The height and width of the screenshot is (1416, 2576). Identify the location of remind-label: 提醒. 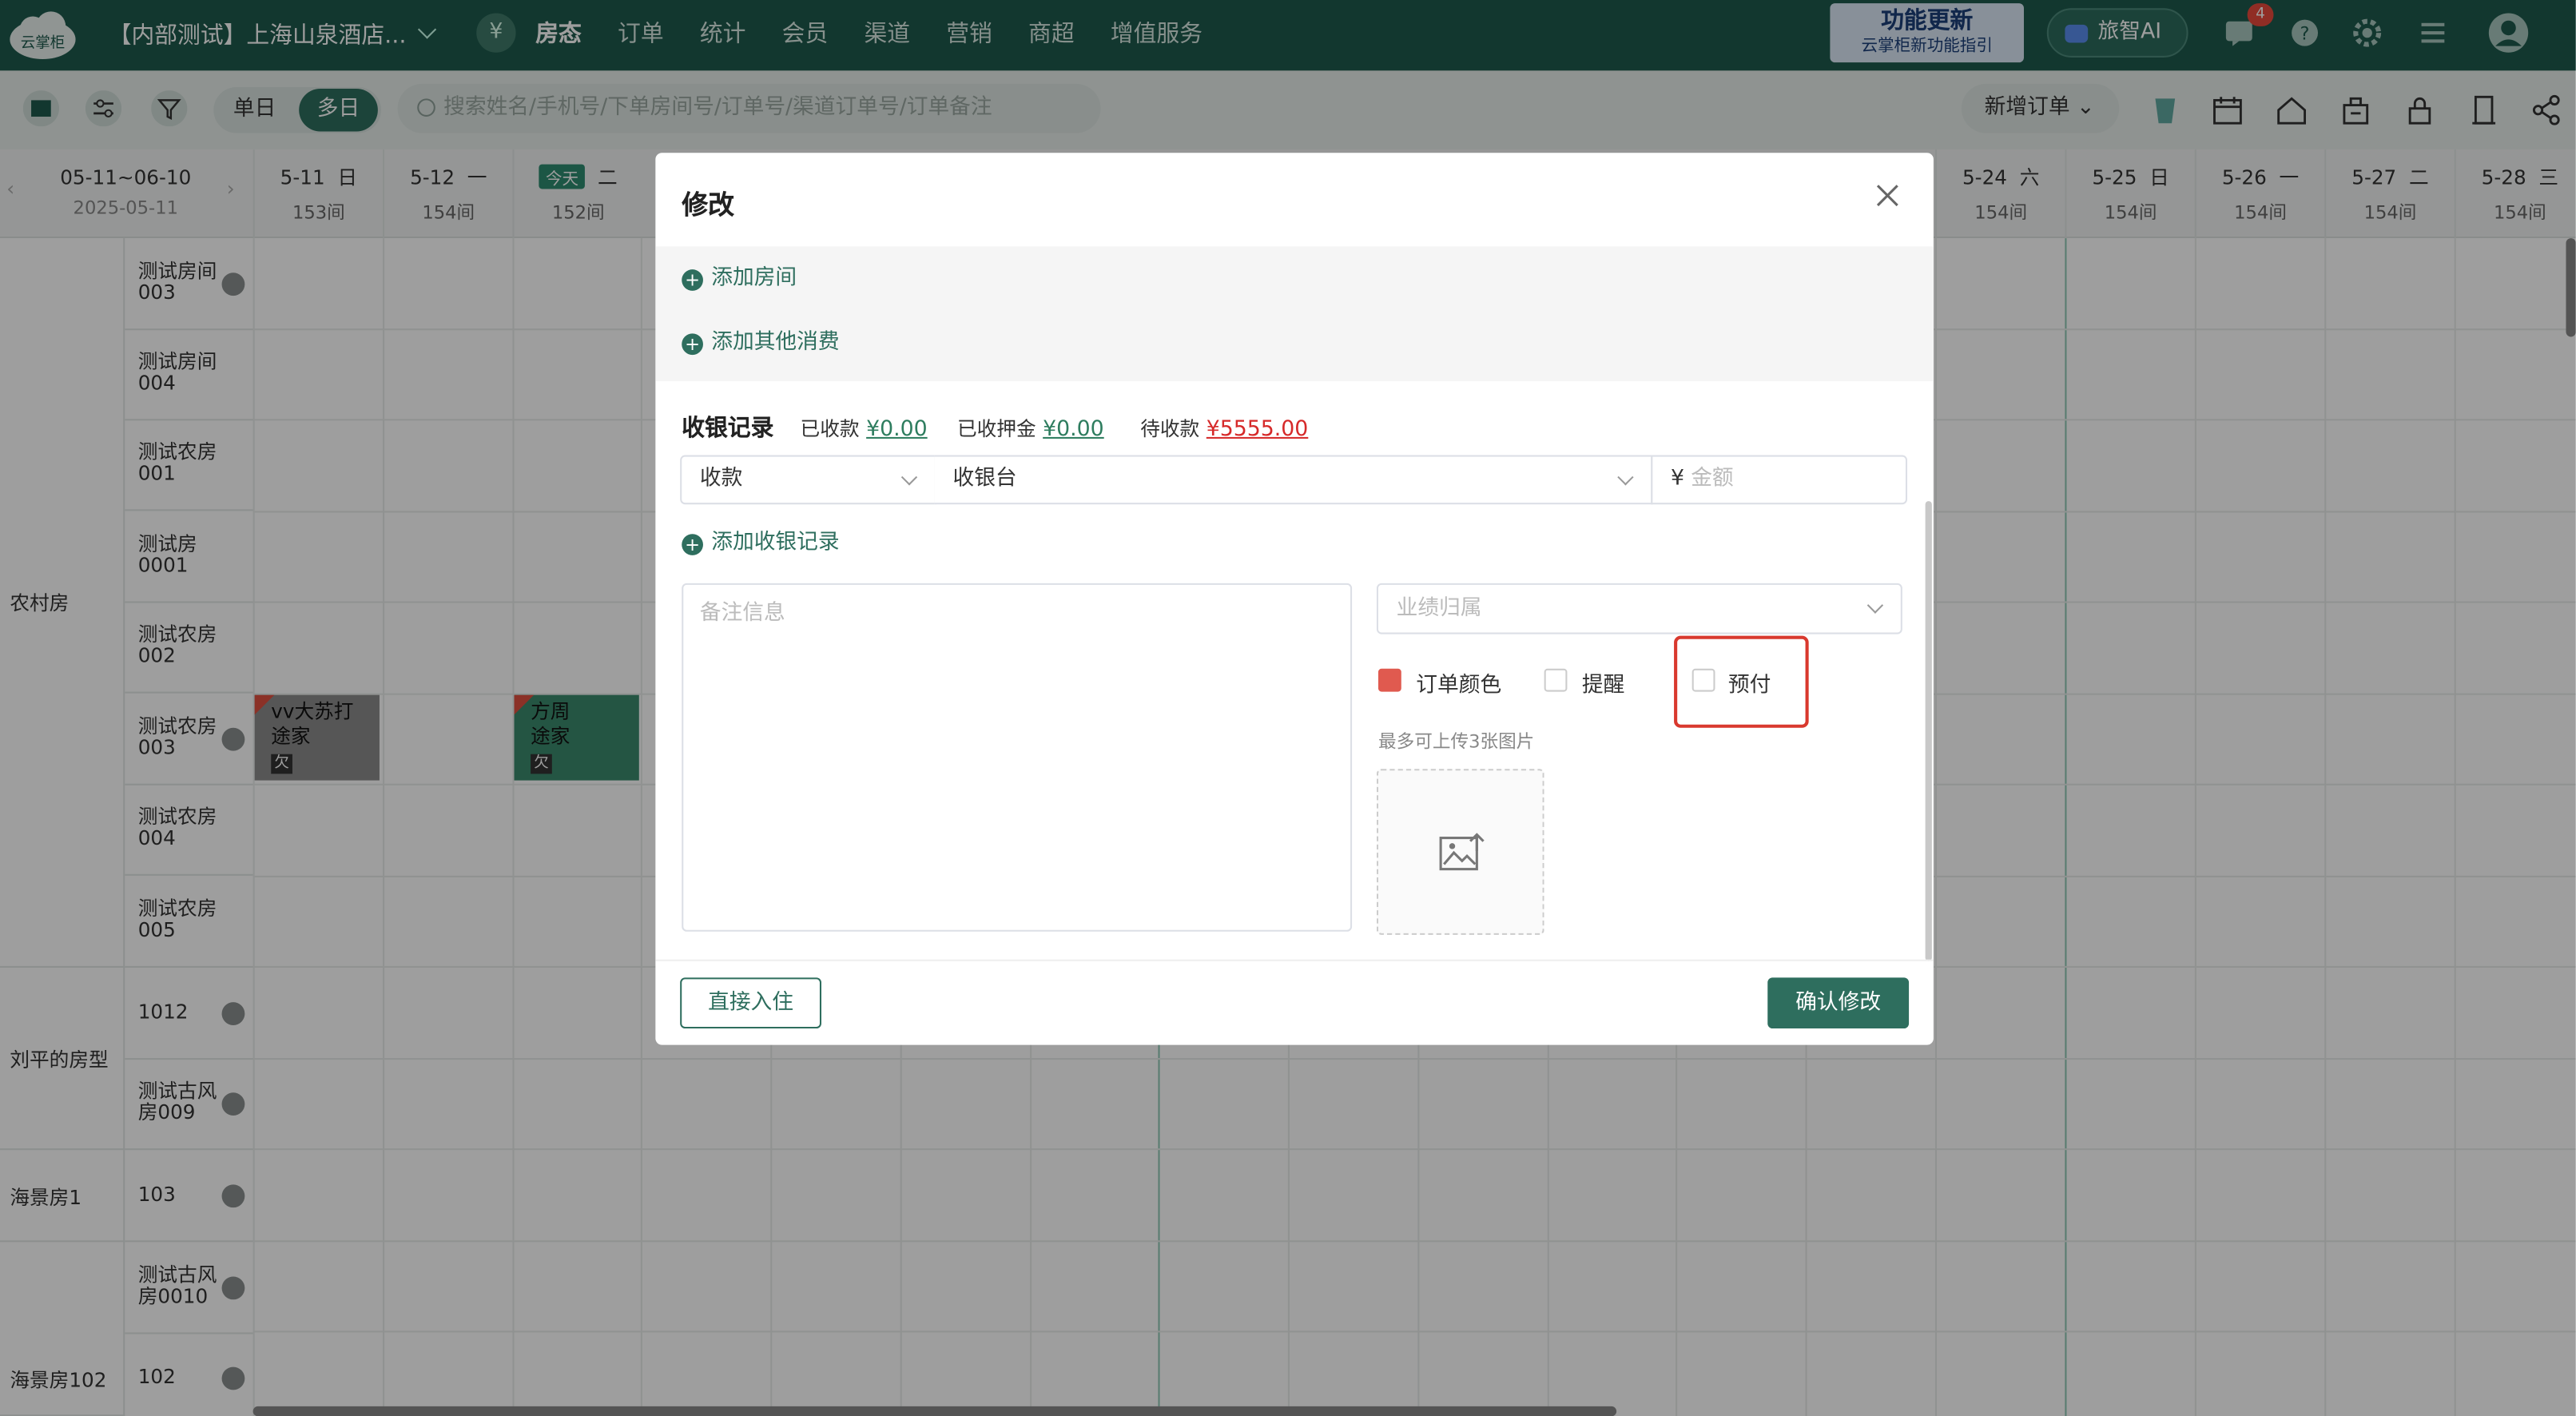
(1603, 685).